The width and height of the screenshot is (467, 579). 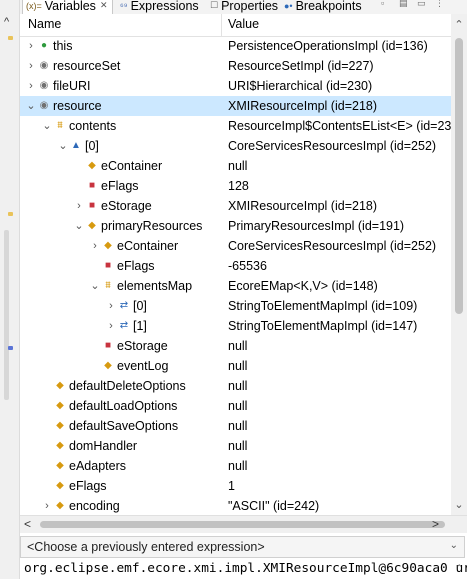 I want to click on variable-name: contents, so click(x=93, y=126).